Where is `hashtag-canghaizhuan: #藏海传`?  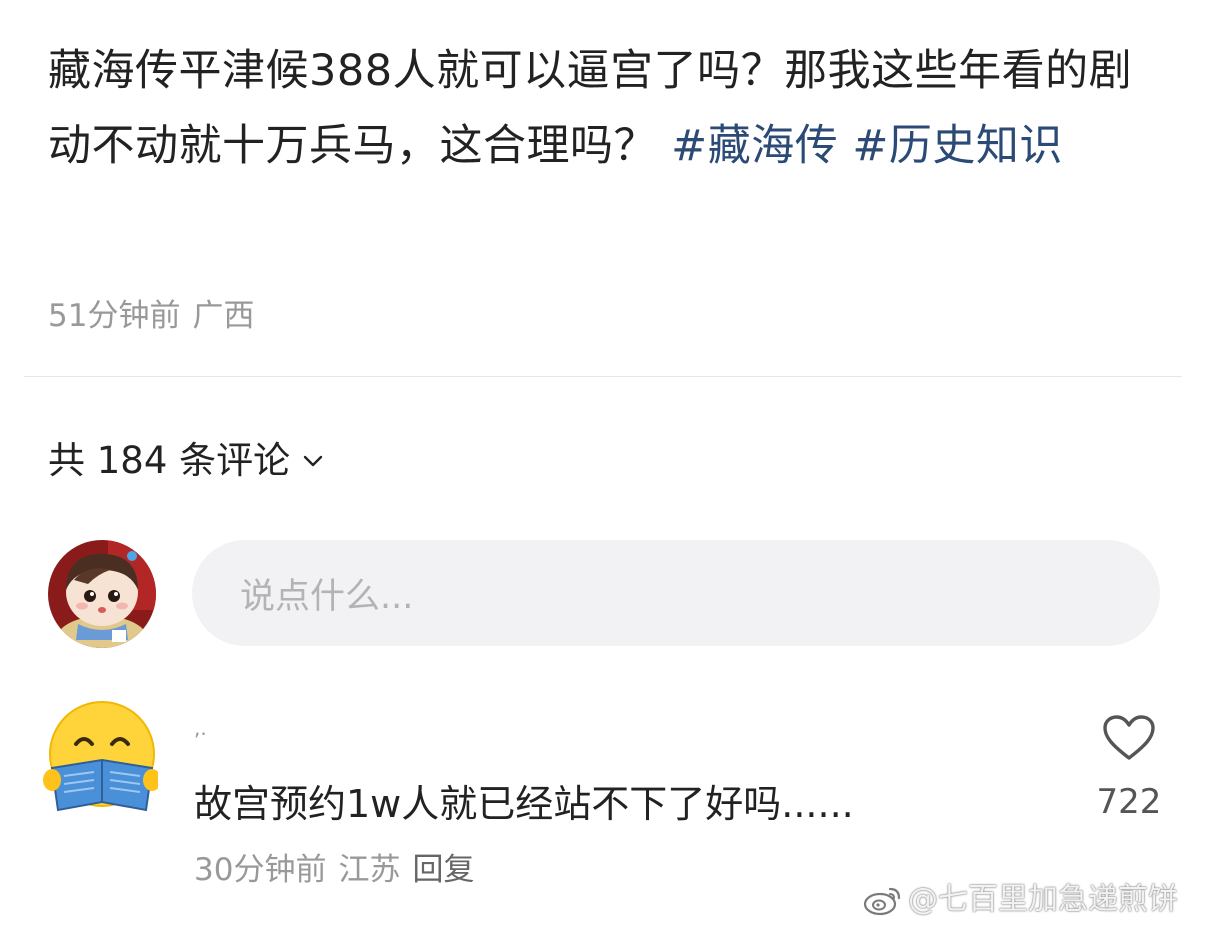
hashtag-canghaizhuan: #藏海传 is located at coordinates (754, 146).